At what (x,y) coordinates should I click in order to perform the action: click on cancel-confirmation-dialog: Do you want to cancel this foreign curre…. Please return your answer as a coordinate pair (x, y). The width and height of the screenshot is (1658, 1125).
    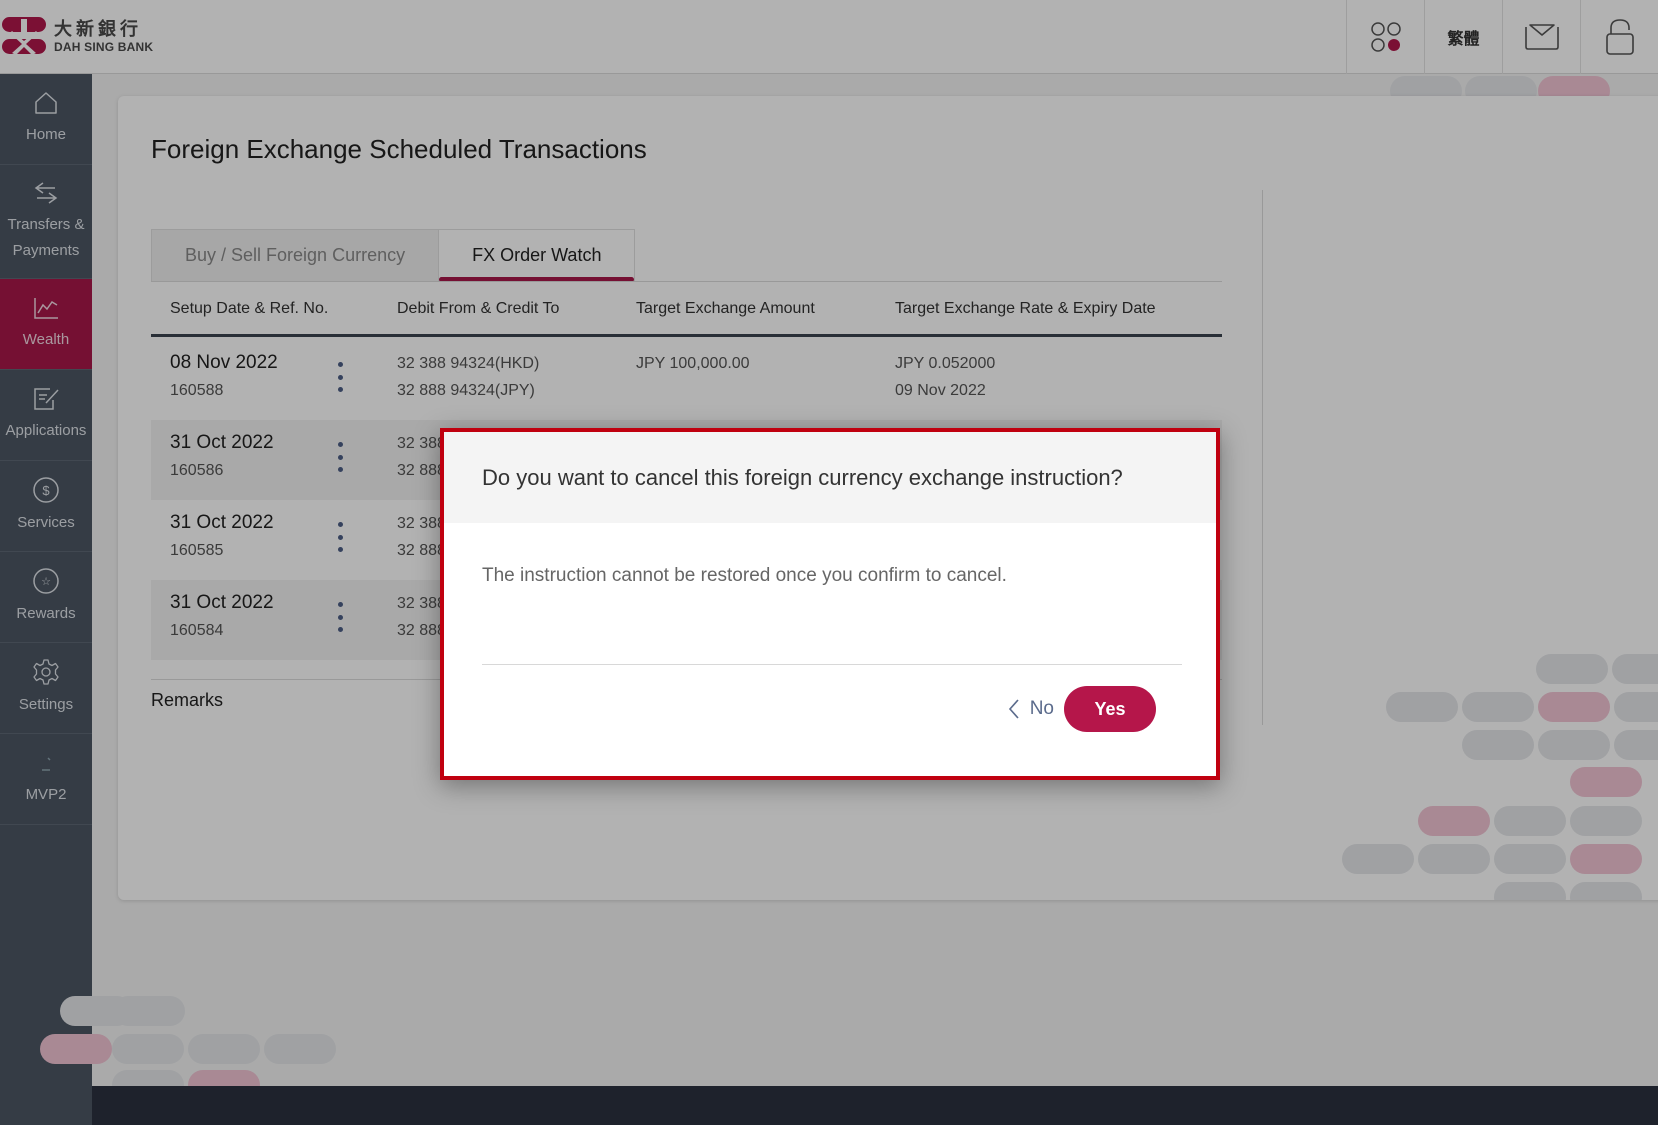
    Looking at the image, I should click on (830, 604).